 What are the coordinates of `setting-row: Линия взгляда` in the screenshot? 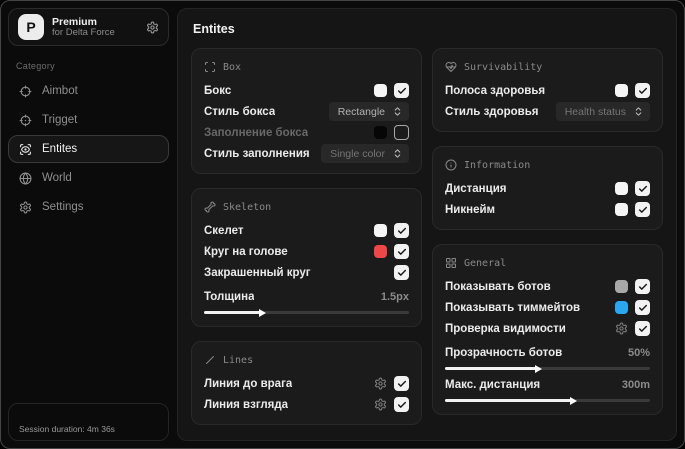 It's located at (306, 404).